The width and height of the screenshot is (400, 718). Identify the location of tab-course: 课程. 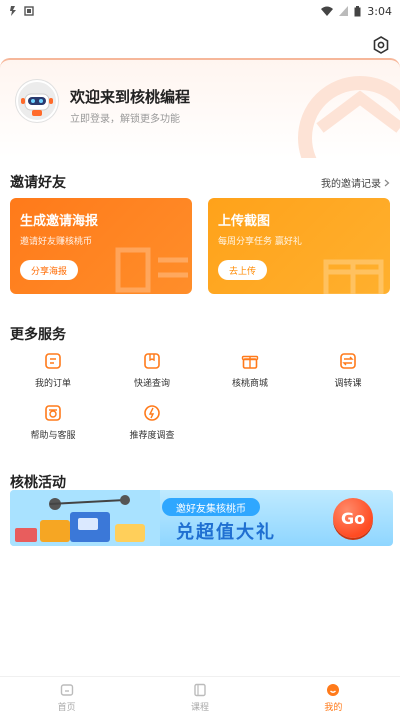
(199, 697).